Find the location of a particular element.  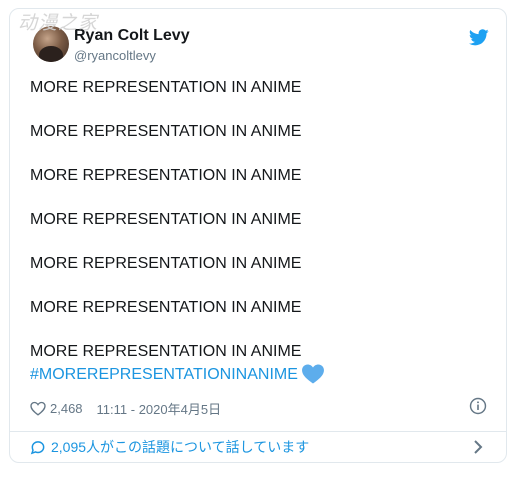

divider is located at coordinates (258, 431).